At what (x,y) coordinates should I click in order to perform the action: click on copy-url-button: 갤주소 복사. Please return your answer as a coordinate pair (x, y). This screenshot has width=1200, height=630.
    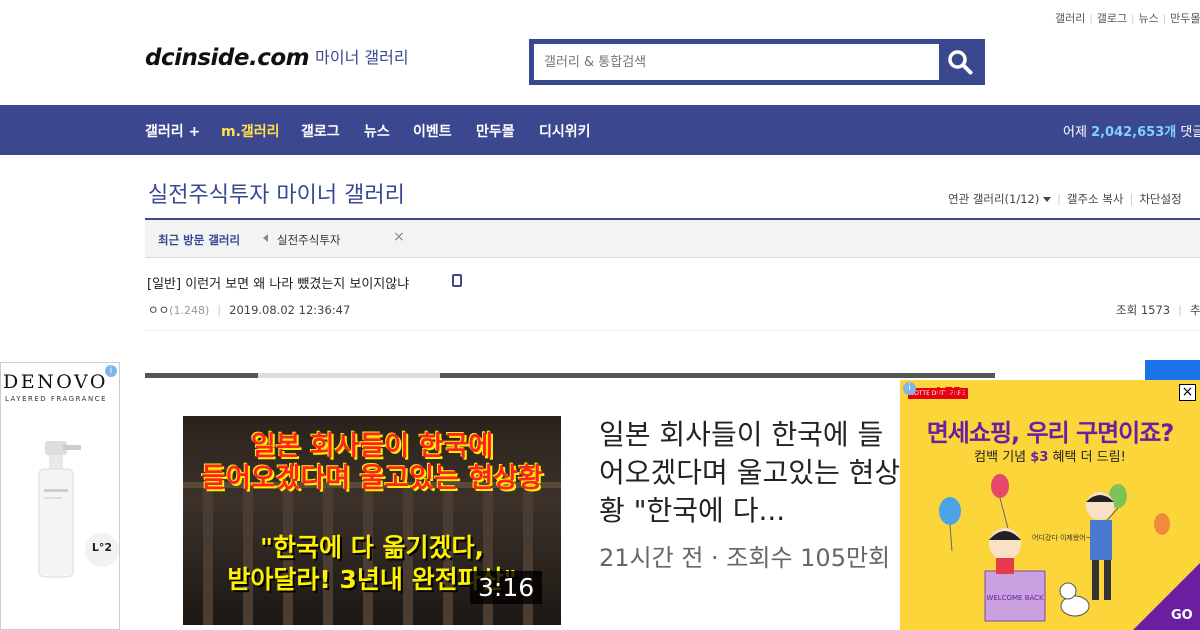
    Looking at the image, I should click on (1095, 199).